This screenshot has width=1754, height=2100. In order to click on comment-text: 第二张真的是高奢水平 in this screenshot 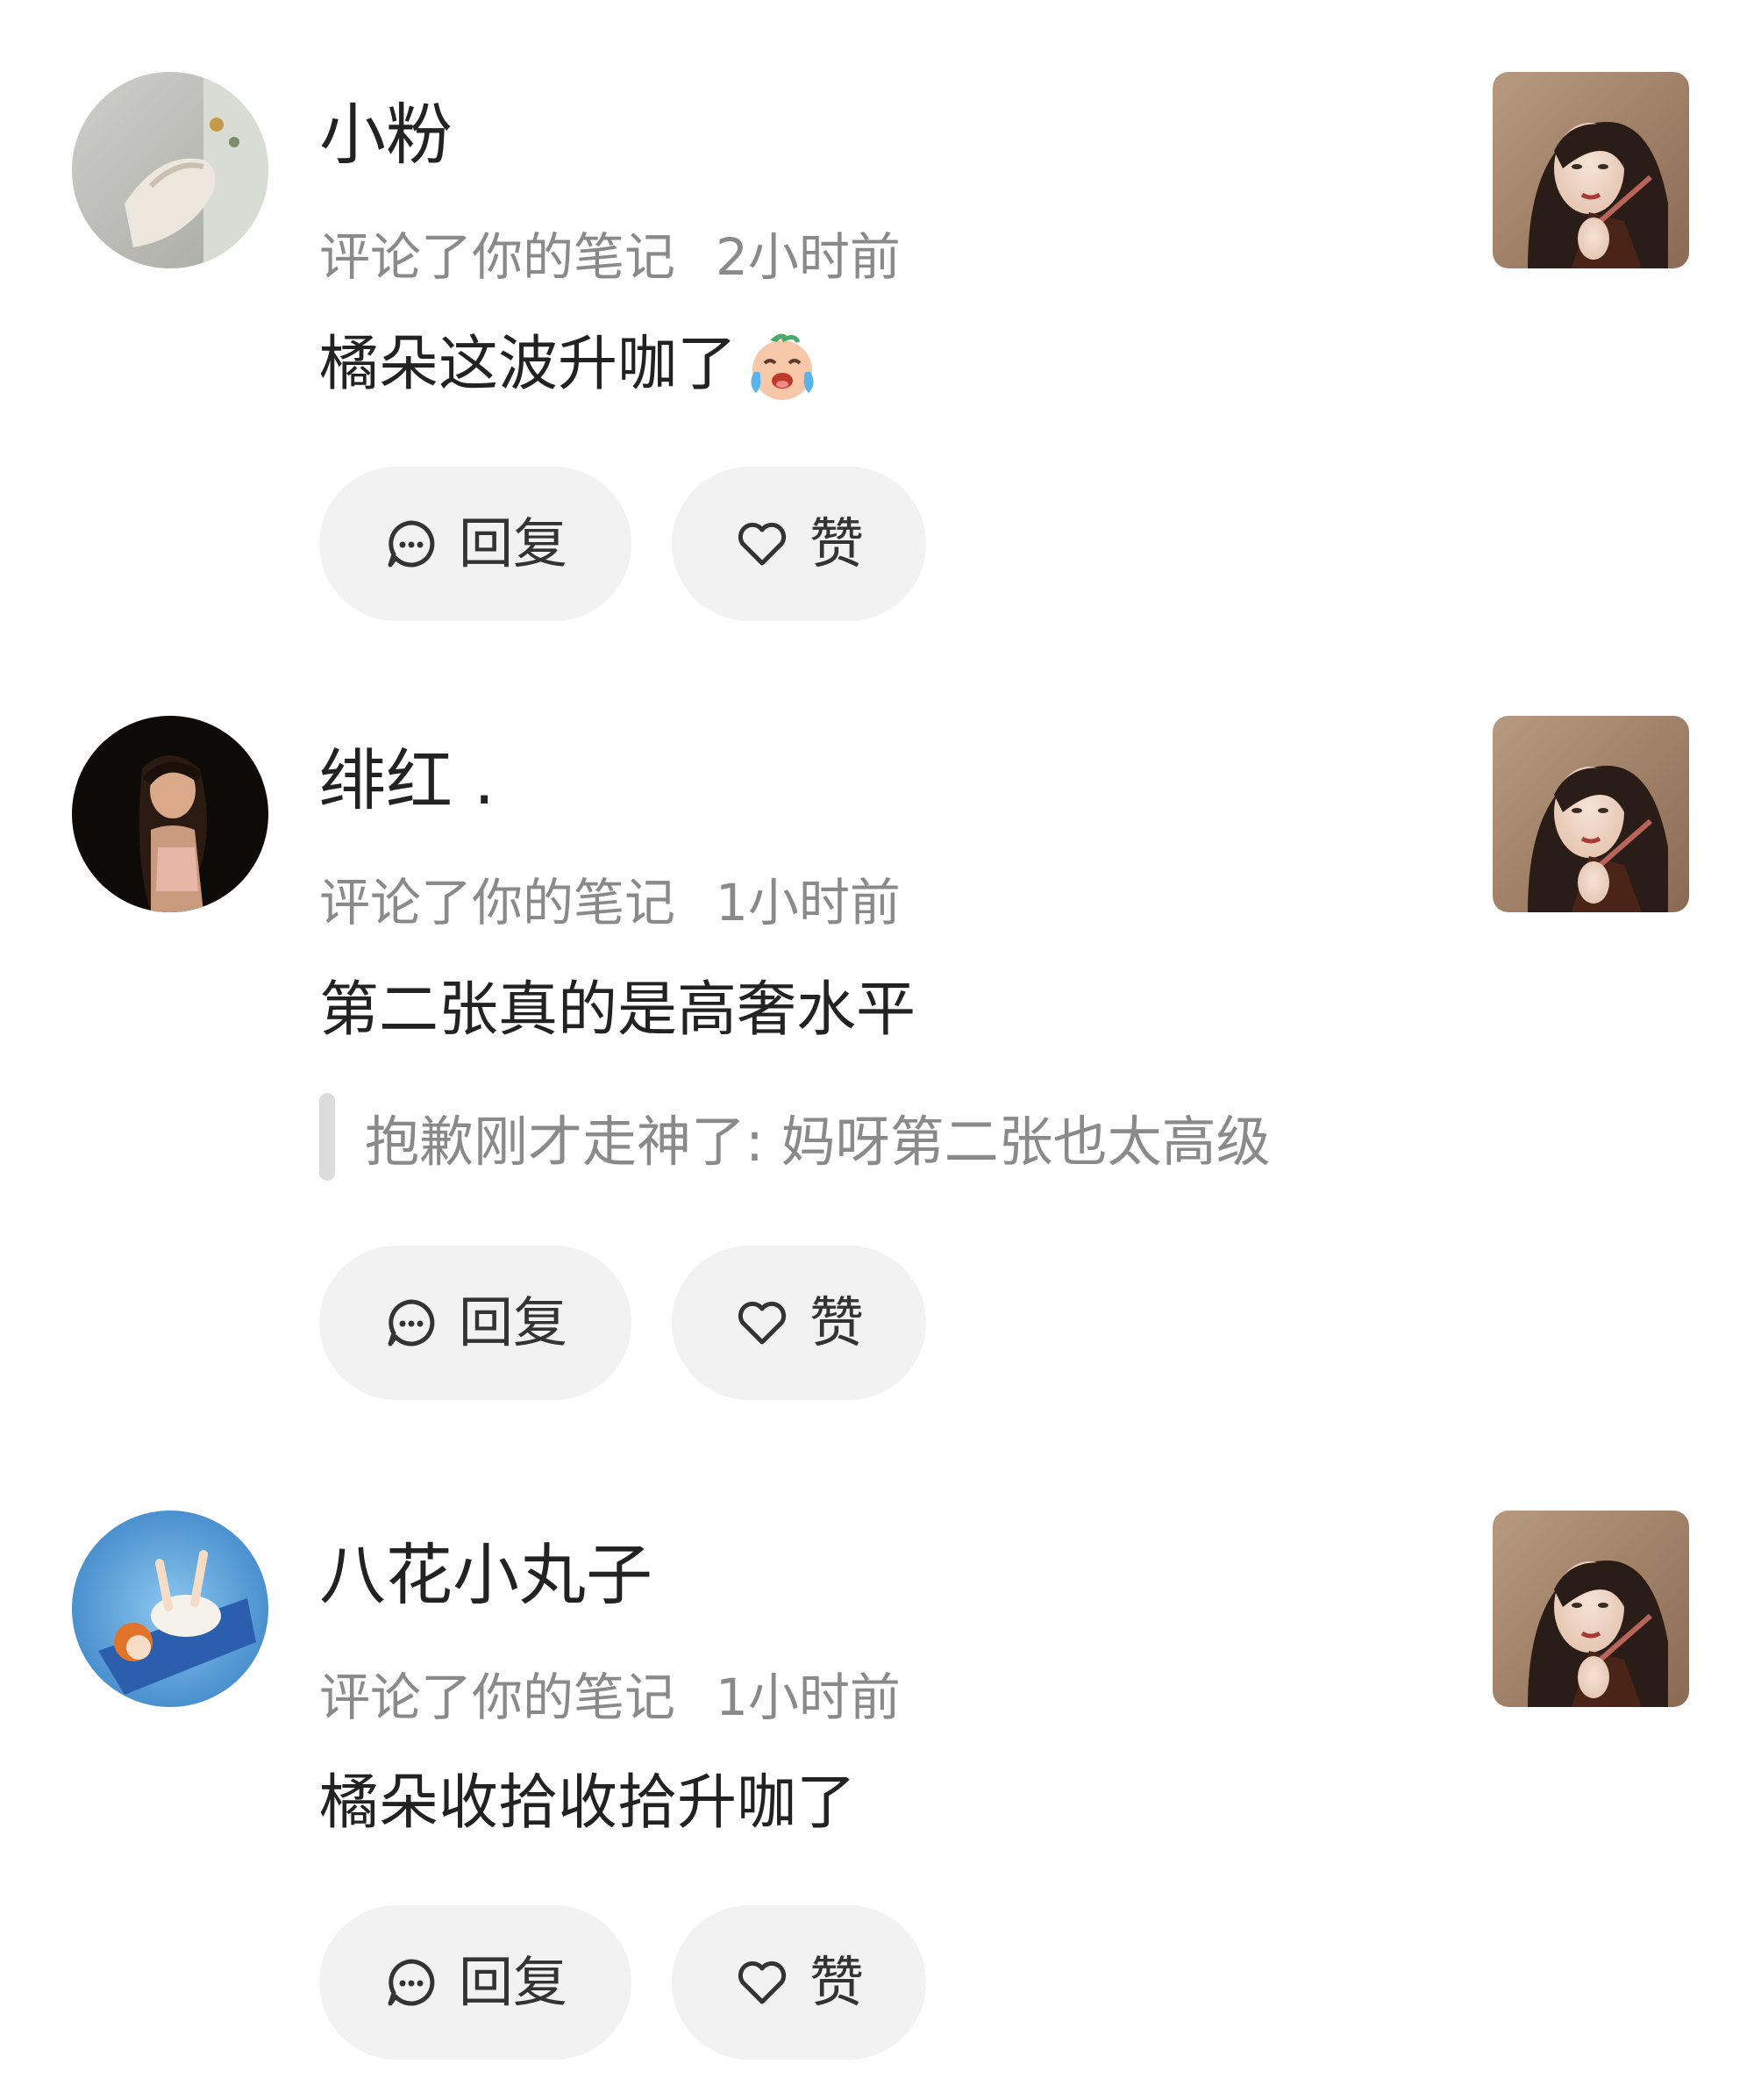, I will do `click(617, 1010)`.